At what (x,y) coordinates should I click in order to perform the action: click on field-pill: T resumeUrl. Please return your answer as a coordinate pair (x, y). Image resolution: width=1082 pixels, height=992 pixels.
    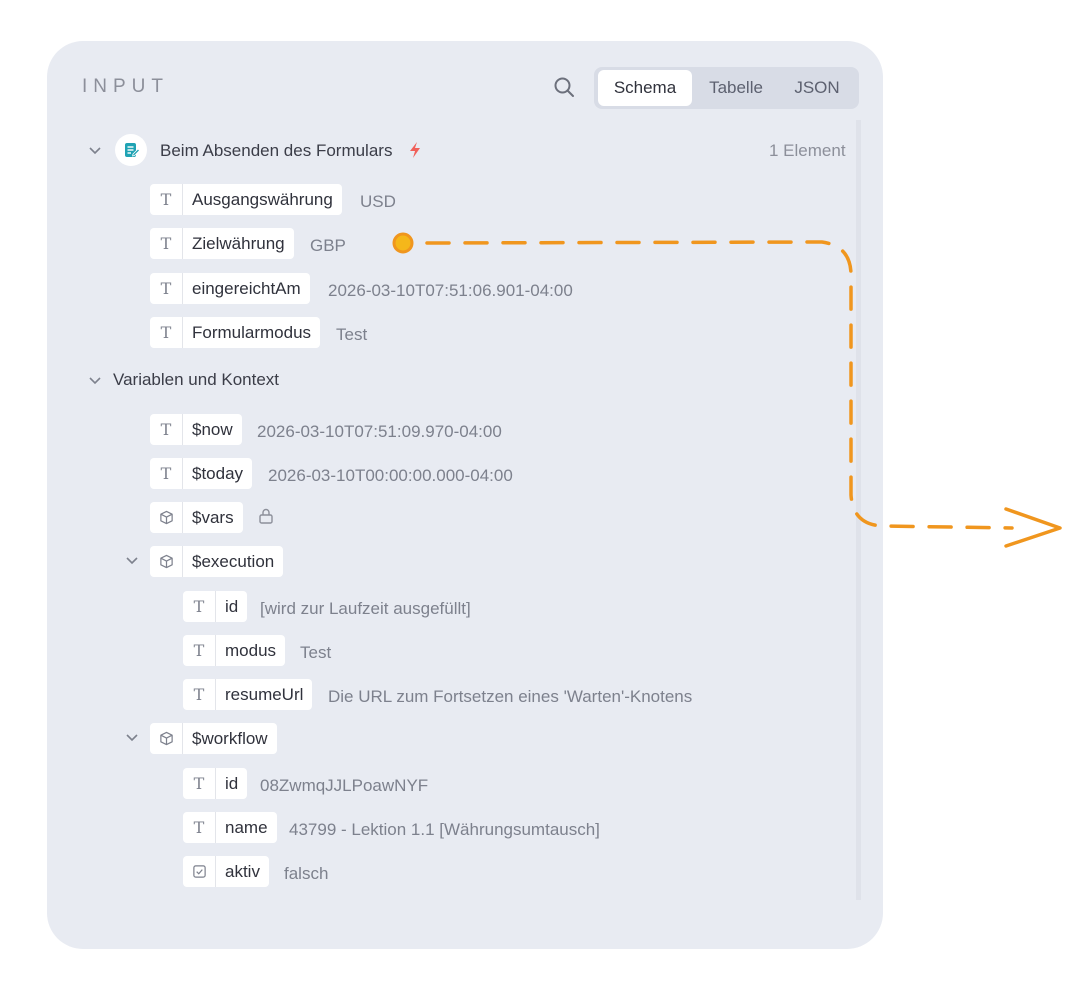
    Looking at the image, I should click on (248, 694).